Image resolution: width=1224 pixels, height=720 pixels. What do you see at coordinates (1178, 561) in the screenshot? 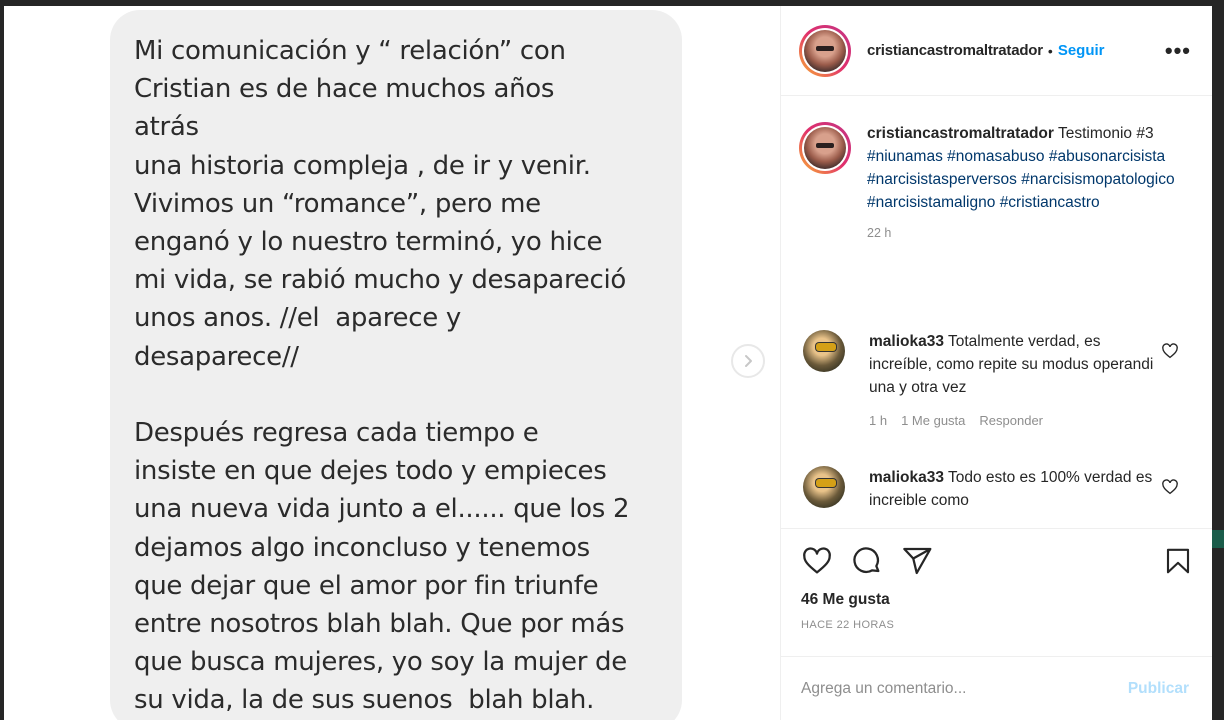
I see `bookmark-icon` at bounding box center [1178, 561].